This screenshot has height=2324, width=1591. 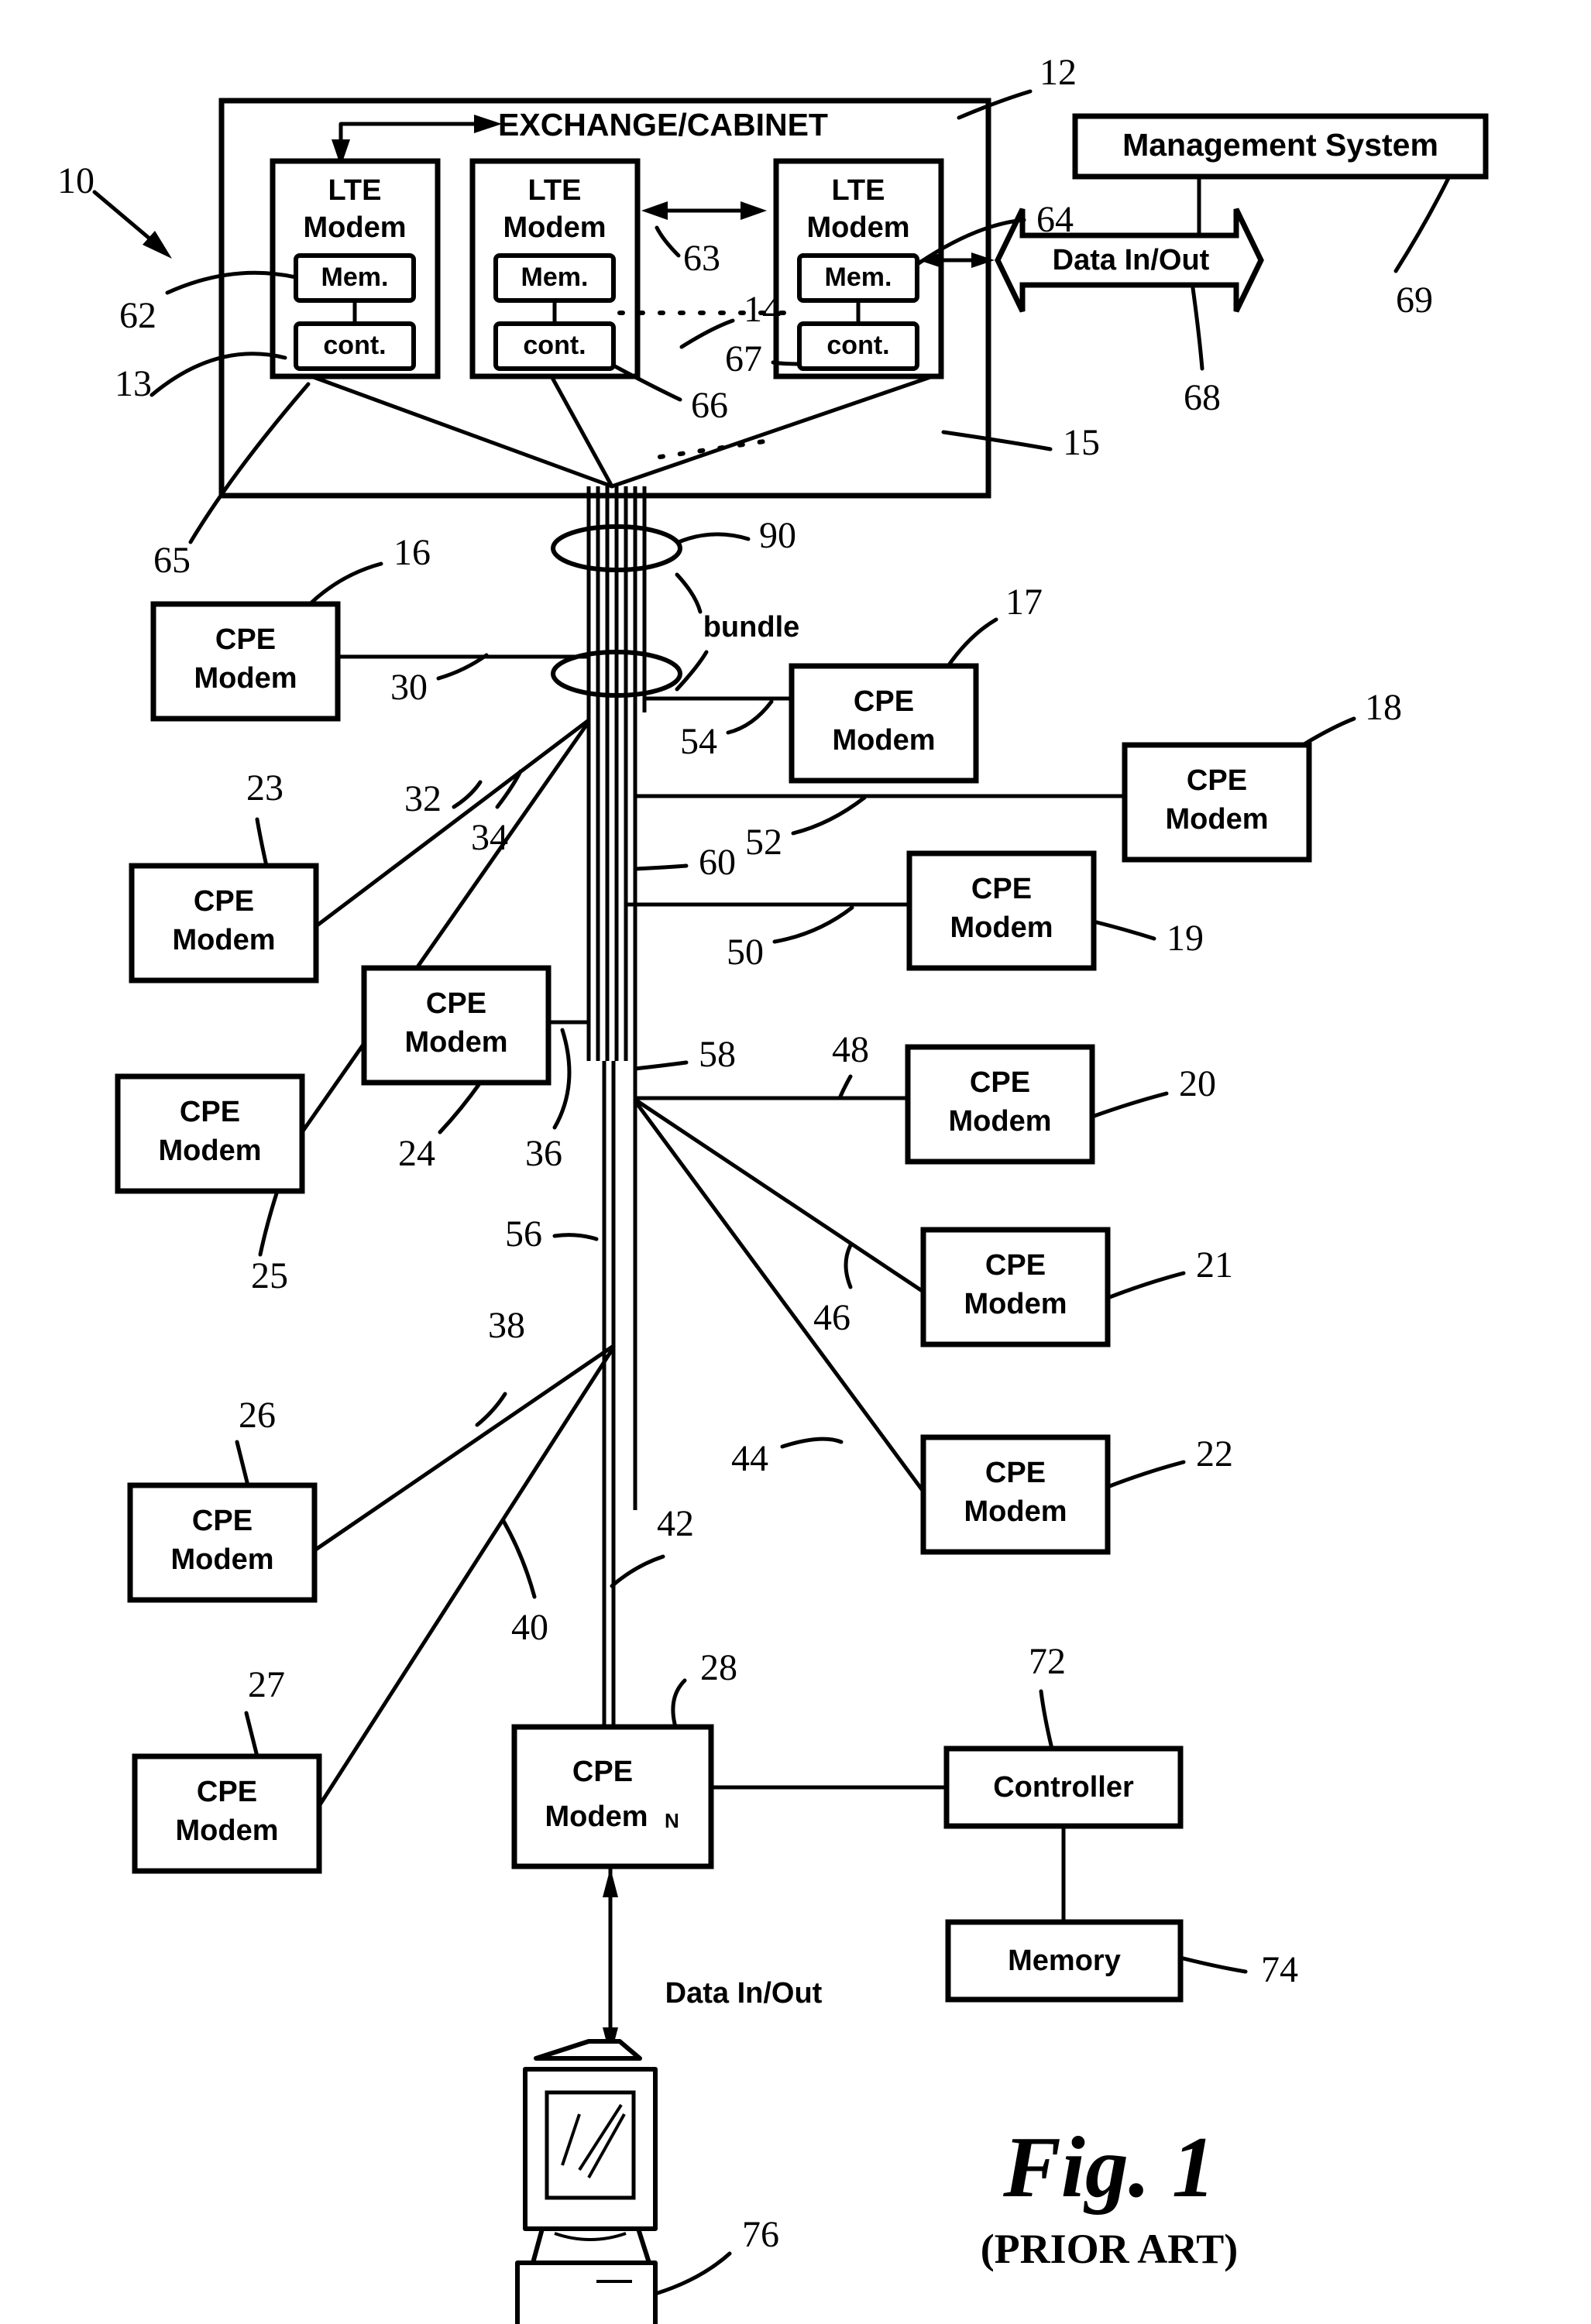 What do you see at coordinates (1217, 819) in the screenshot?
I see `cpe-modem-18-label-line2: Modem` at bounding box center [1217, 819].